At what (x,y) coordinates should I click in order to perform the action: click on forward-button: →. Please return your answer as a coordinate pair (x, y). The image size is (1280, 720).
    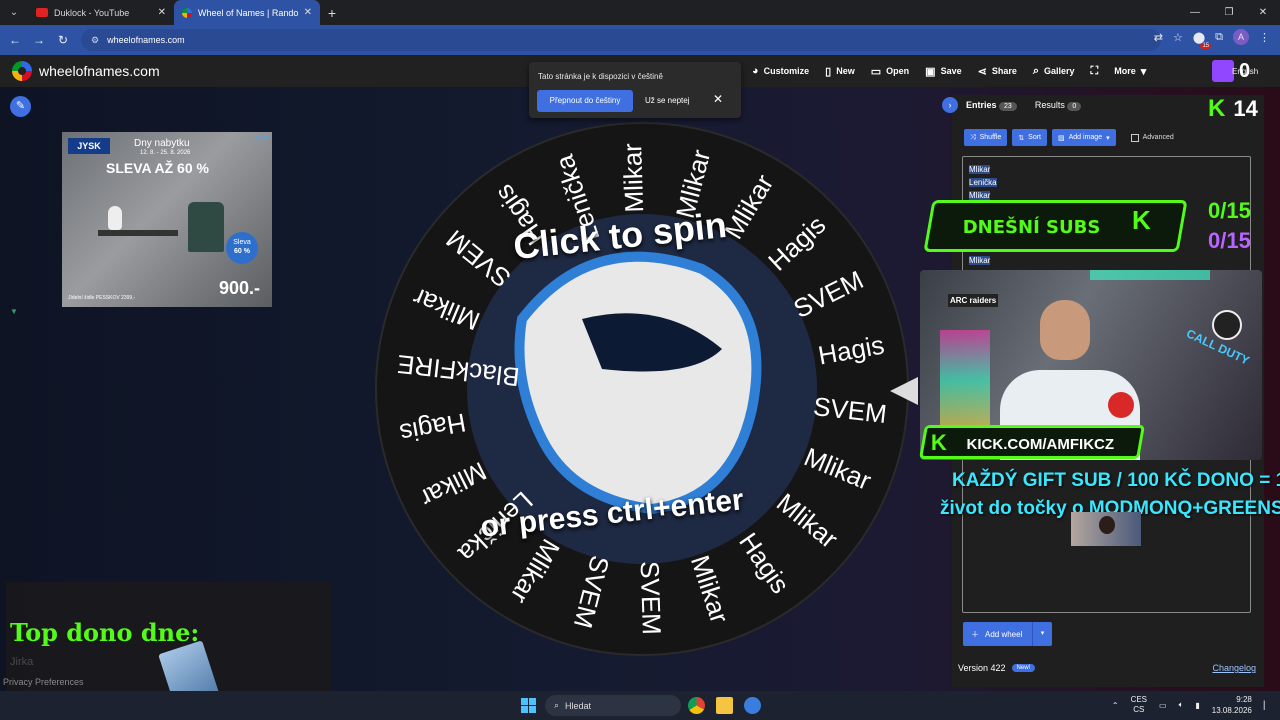
    Looking at the image, I should click on (39, 40).